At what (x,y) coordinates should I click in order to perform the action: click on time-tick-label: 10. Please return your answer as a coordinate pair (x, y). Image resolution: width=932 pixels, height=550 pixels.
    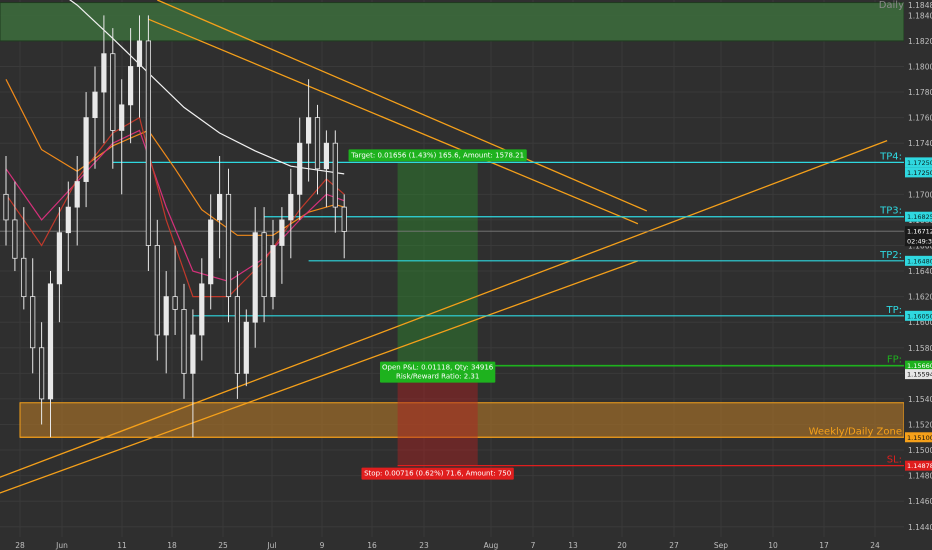
    Looking at the image, I should click on (773, 545).